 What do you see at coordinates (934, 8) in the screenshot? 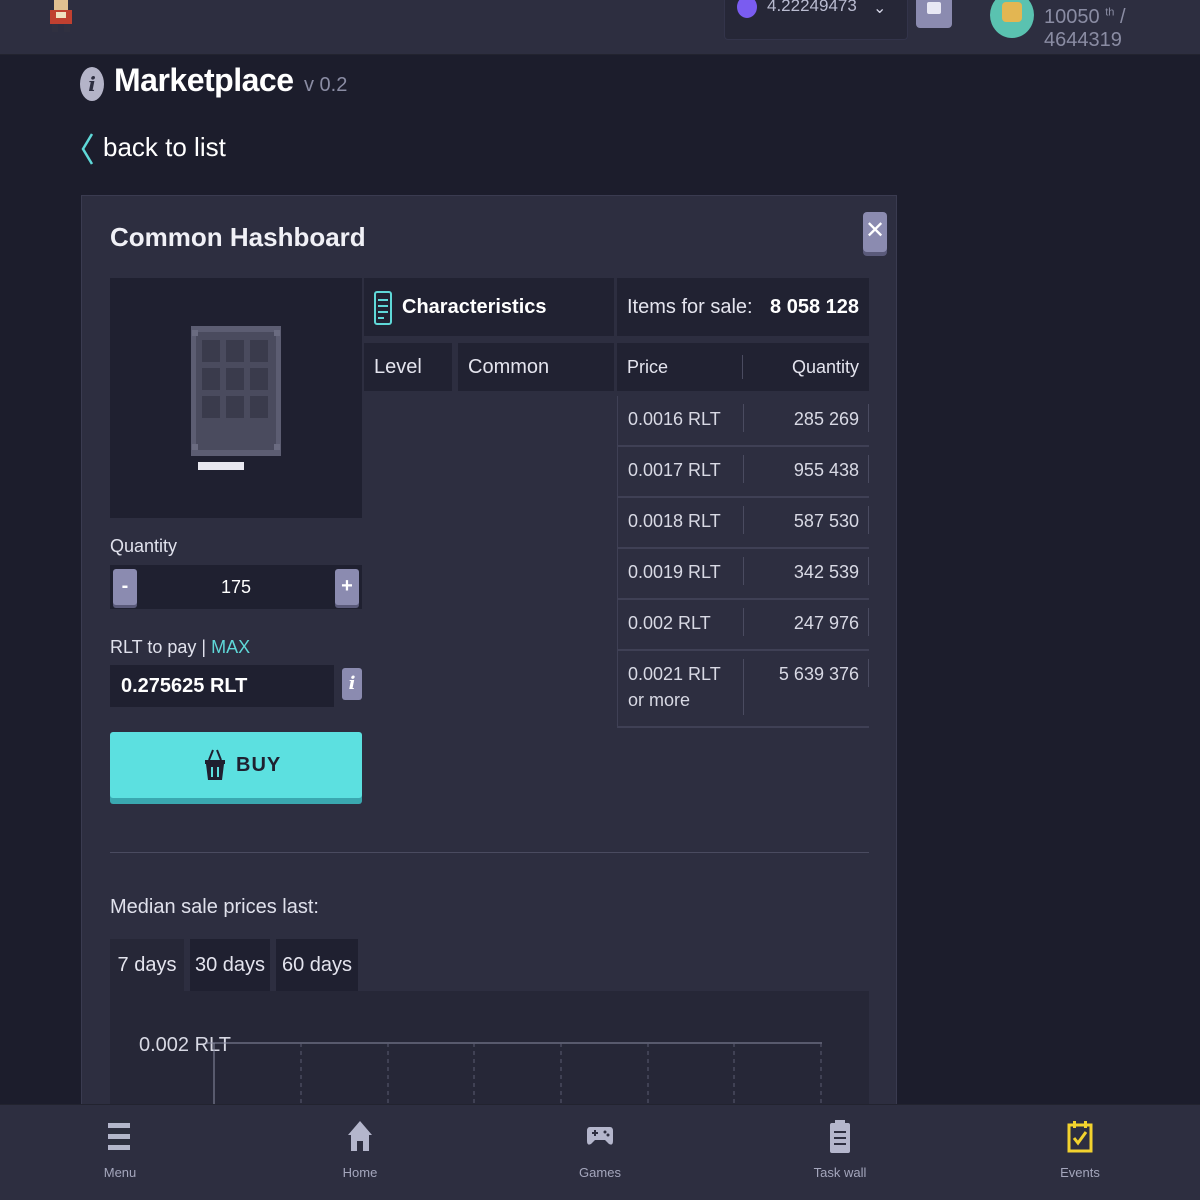
I see `wallet-icon` at bounding box center [934, 8].